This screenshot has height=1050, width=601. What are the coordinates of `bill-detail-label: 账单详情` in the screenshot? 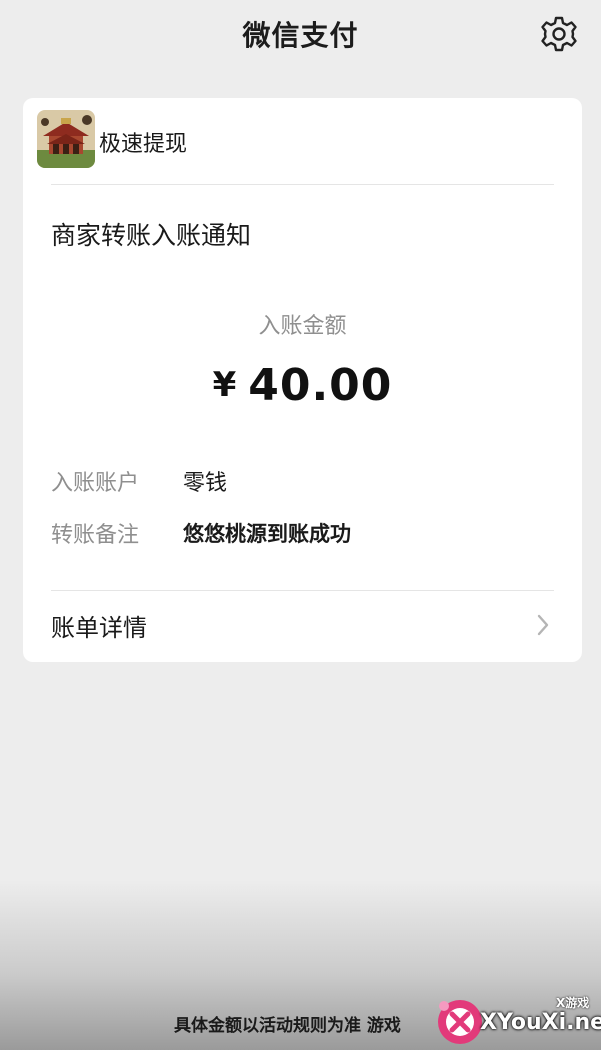 It's located at (99, 628).